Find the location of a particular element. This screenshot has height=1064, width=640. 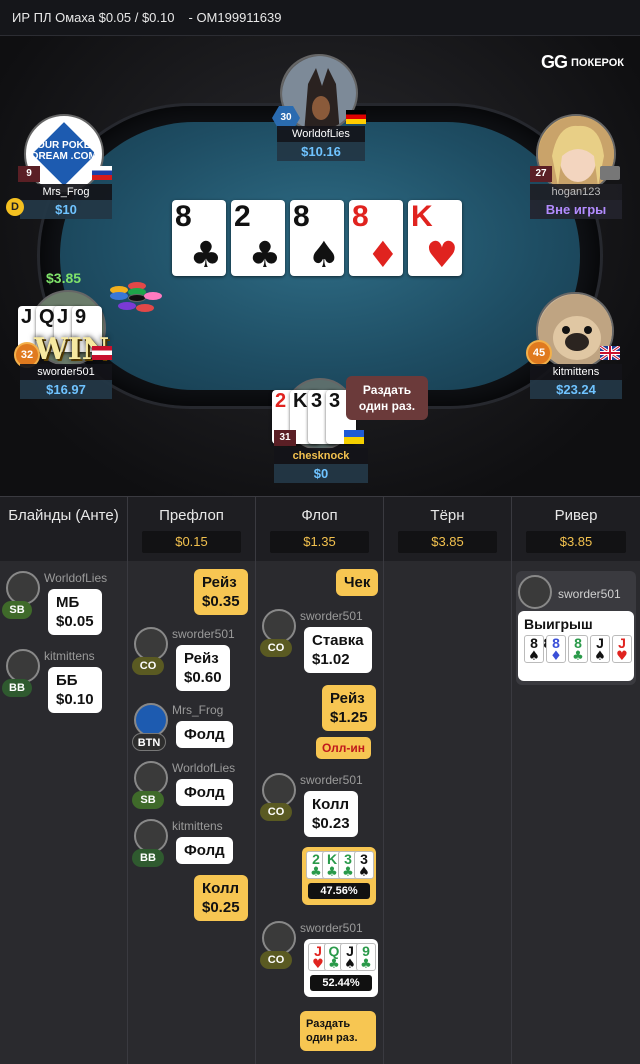

mini-card: 8 ♦ is located at coordinates (556, 649).